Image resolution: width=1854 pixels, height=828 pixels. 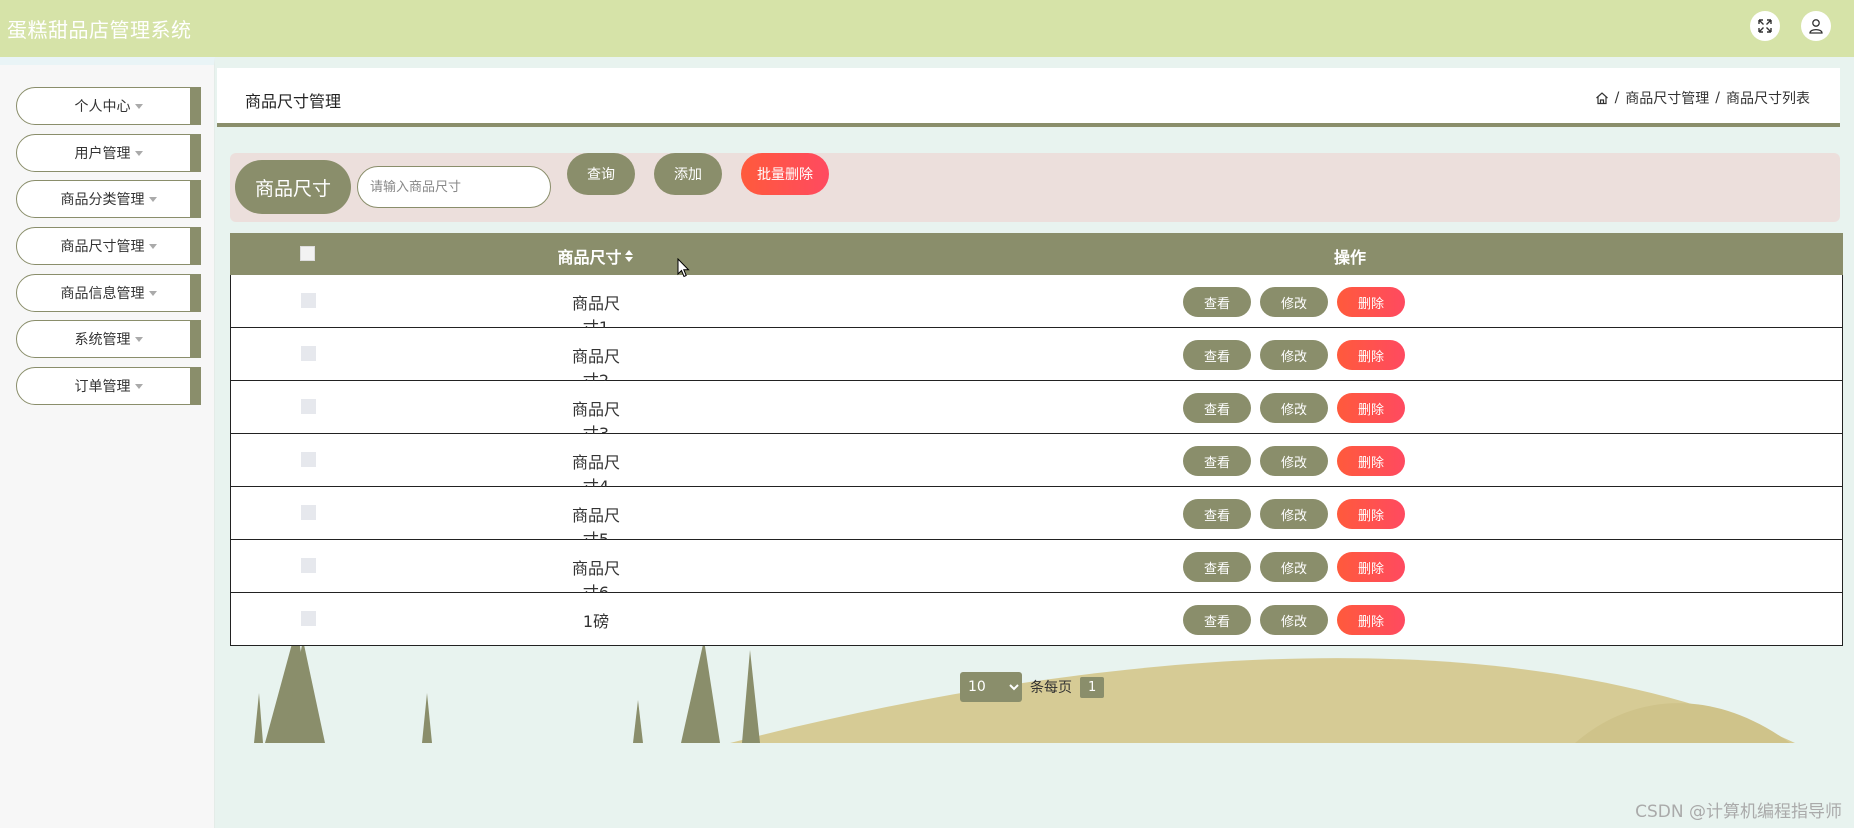 I want to click on per-page-label: 条每页, so click(x=1051, y=688).